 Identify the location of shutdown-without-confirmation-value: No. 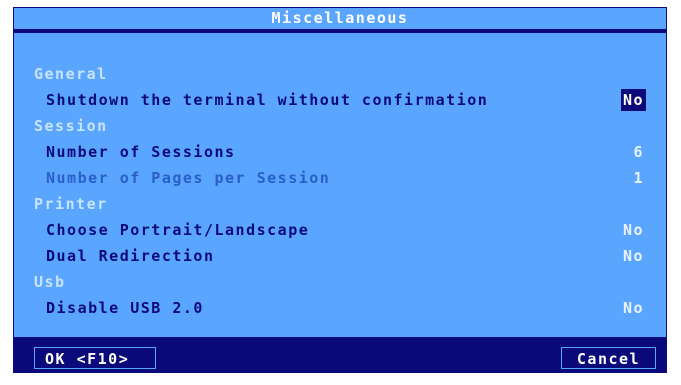
(633, 100).